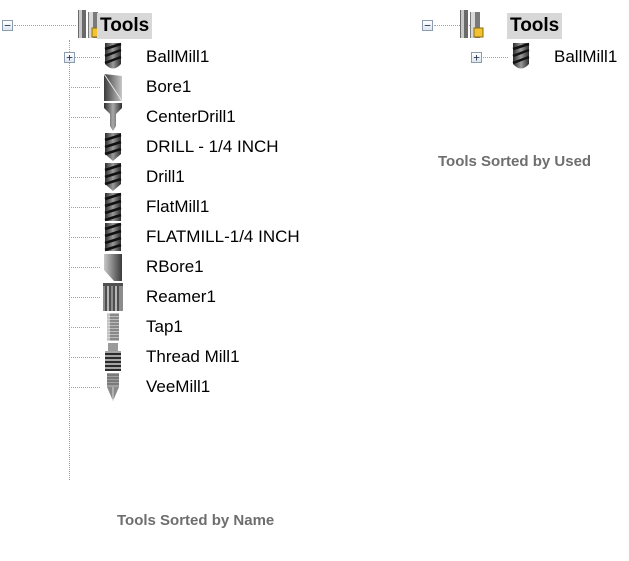  Describe the element at coordinates (113, 117) in the screenshot. I see `centerdrill-icon` at that location.